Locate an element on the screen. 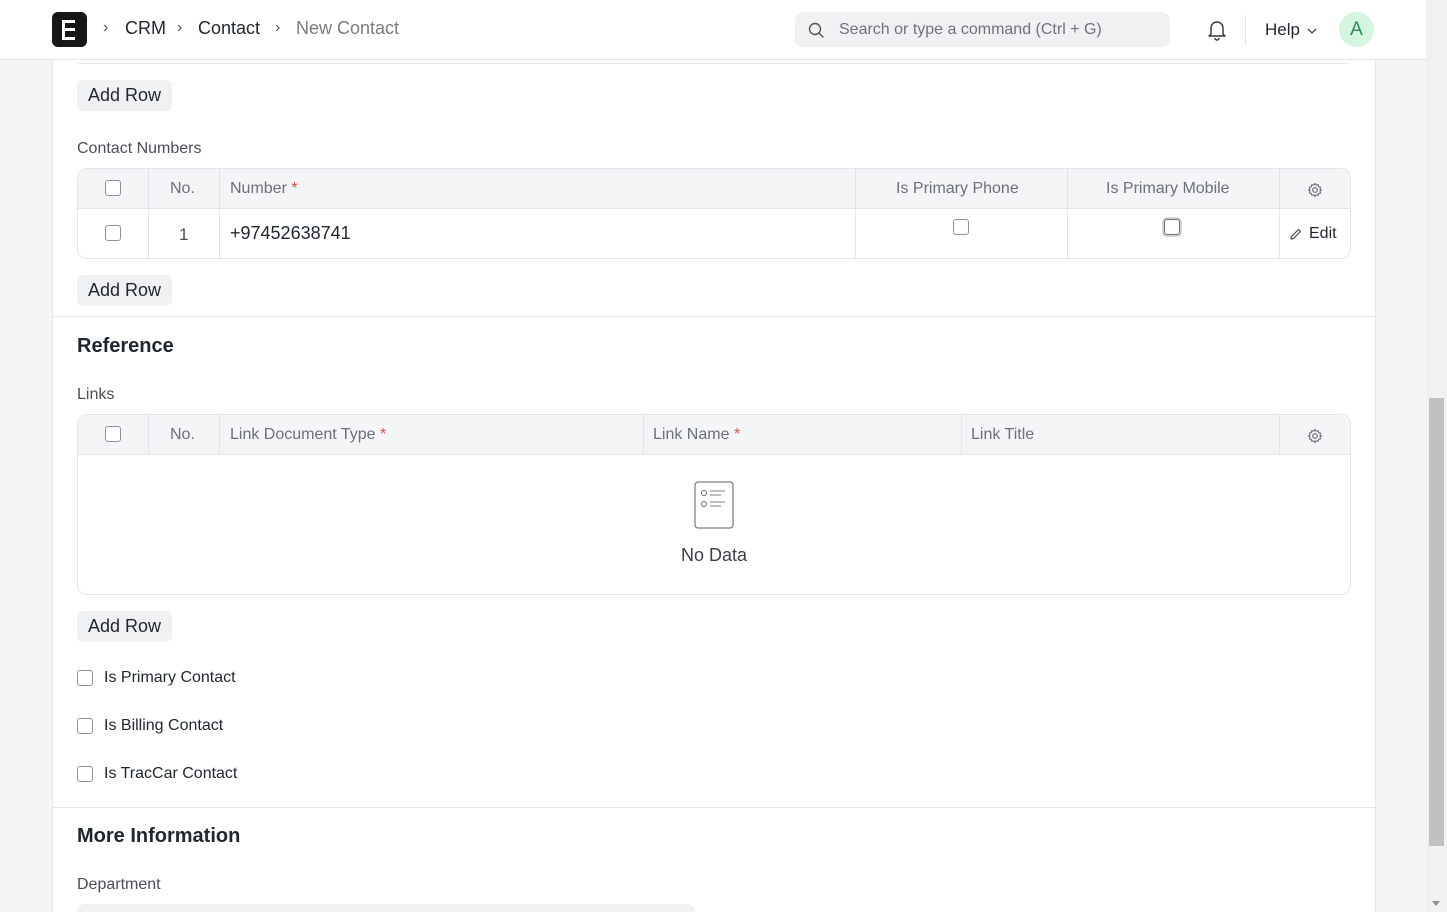 This screenshot has height=912, width=1447. column-number: Number * is located at coordinates (264, 188).